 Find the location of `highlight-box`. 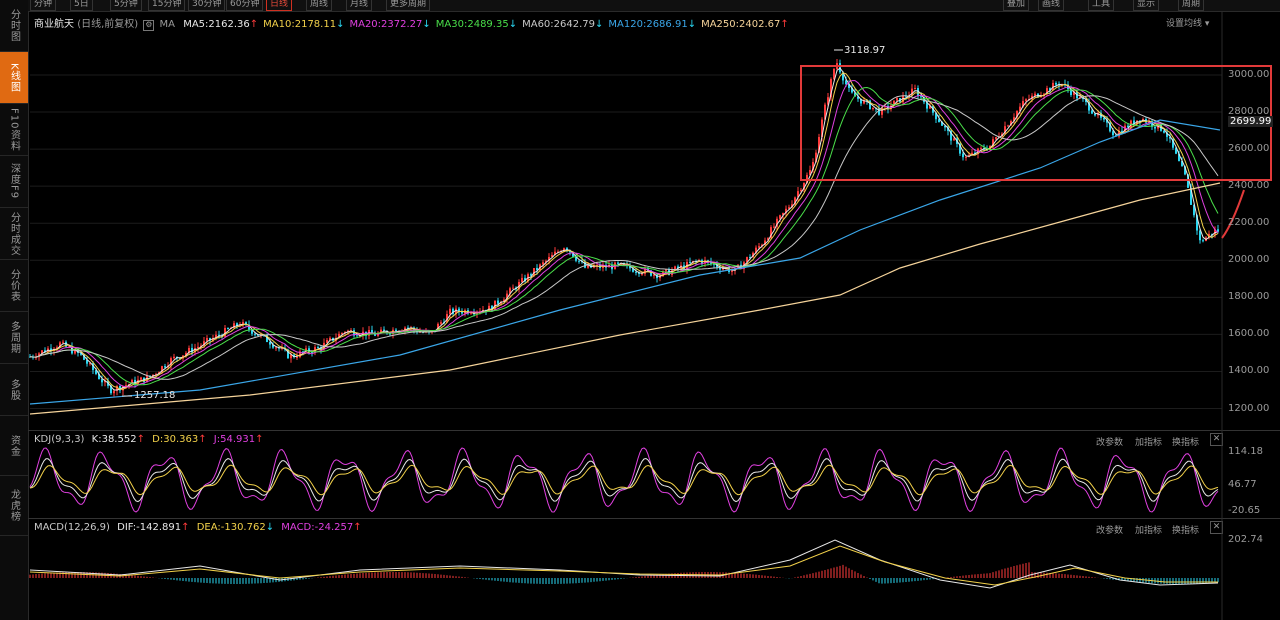

highlight-box is located at coordinates (1036, 123).